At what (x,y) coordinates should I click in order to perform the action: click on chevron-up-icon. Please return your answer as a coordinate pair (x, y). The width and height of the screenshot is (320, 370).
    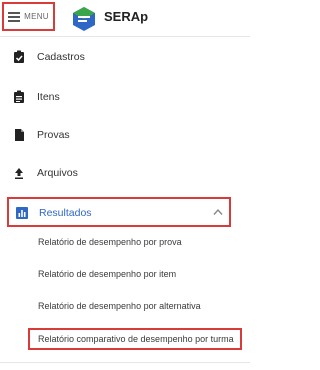
    Looking at the image, I should click on (218, 212).